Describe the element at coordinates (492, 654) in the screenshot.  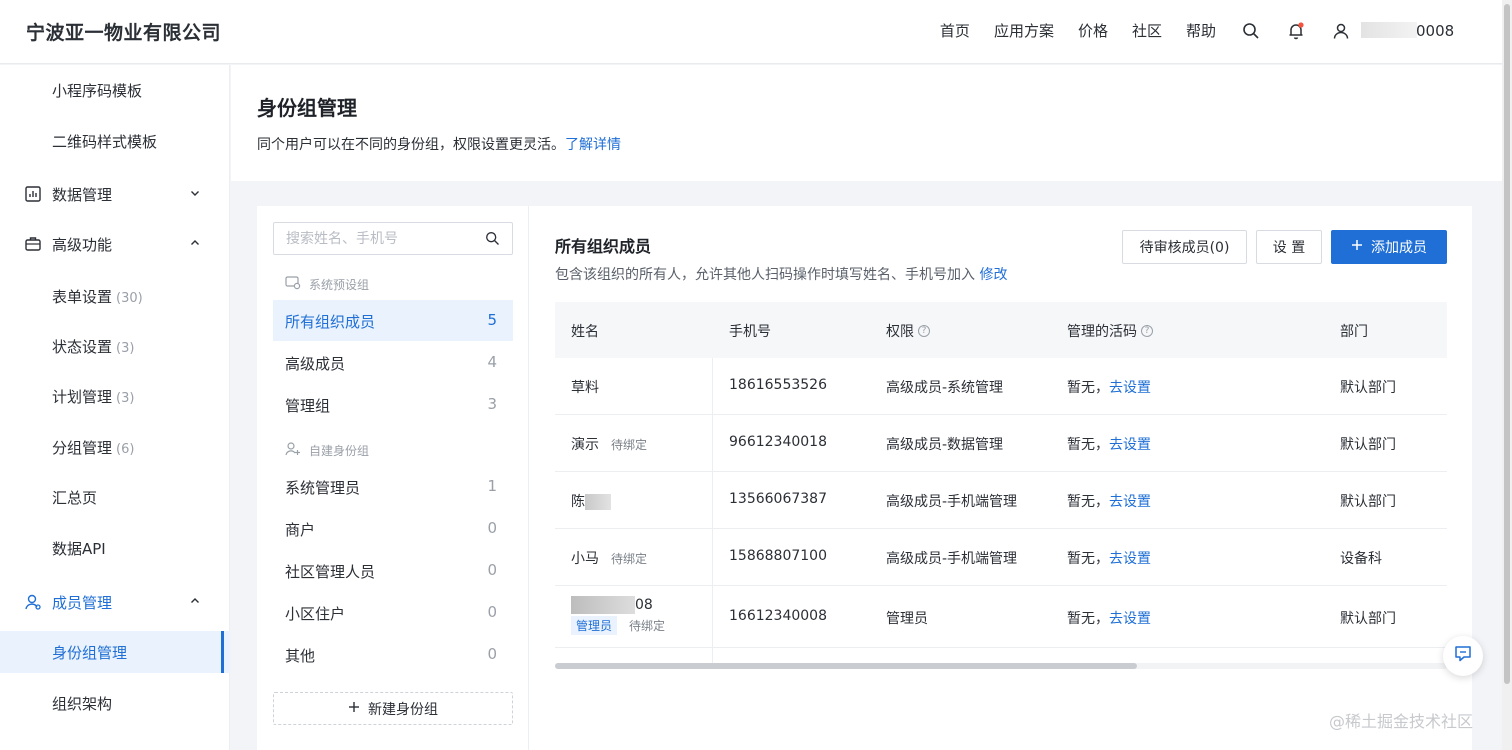
I see `group-count: 0` at that location.